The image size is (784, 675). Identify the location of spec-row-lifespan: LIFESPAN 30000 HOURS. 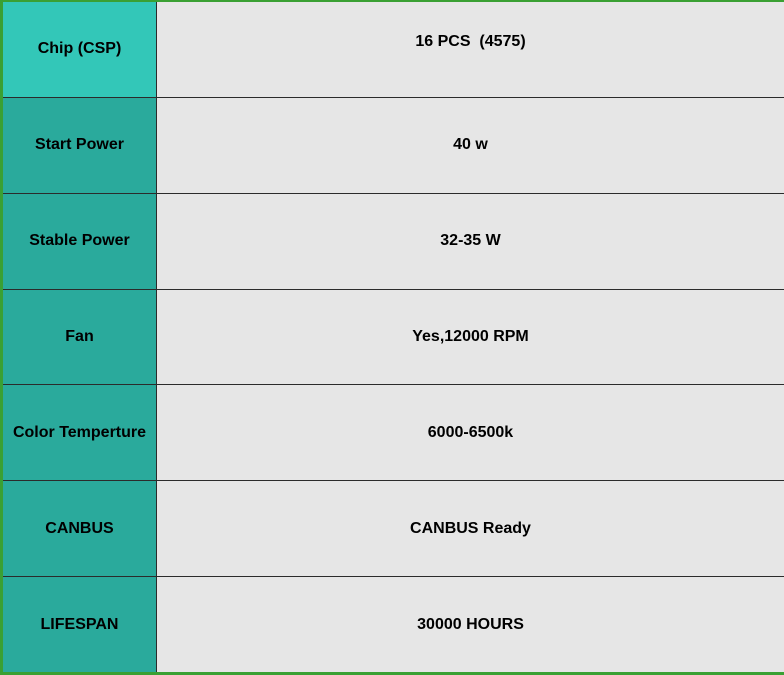
(393, 625).